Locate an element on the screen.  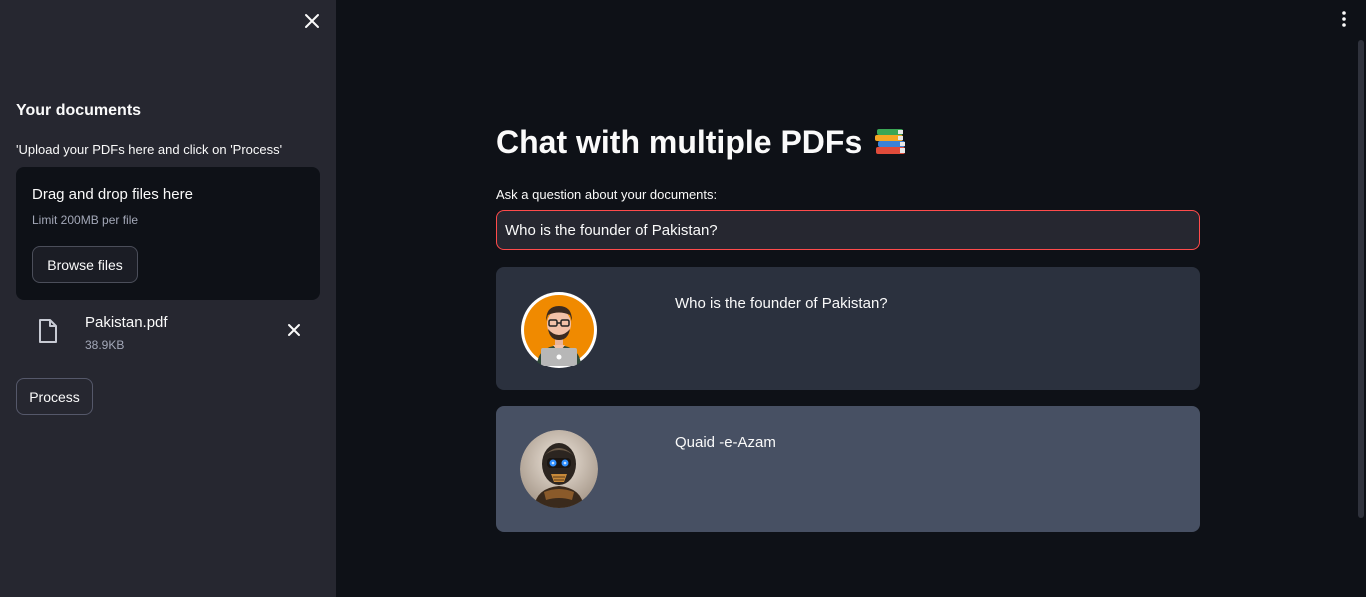
dropzone-title: Drag and drop files here is located at coordinates (112, 194).